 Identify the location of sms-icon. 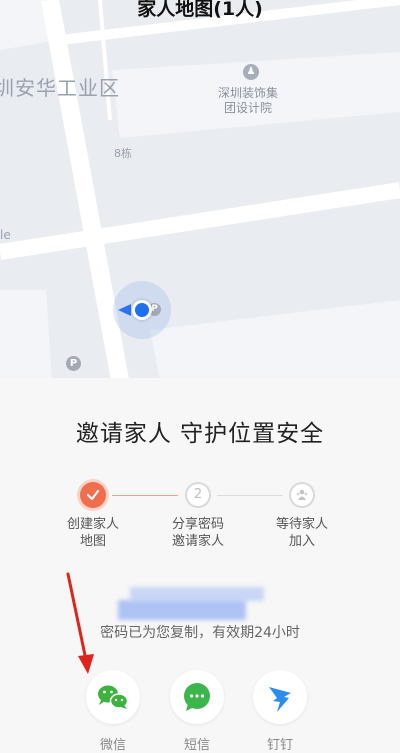
(197, 697).